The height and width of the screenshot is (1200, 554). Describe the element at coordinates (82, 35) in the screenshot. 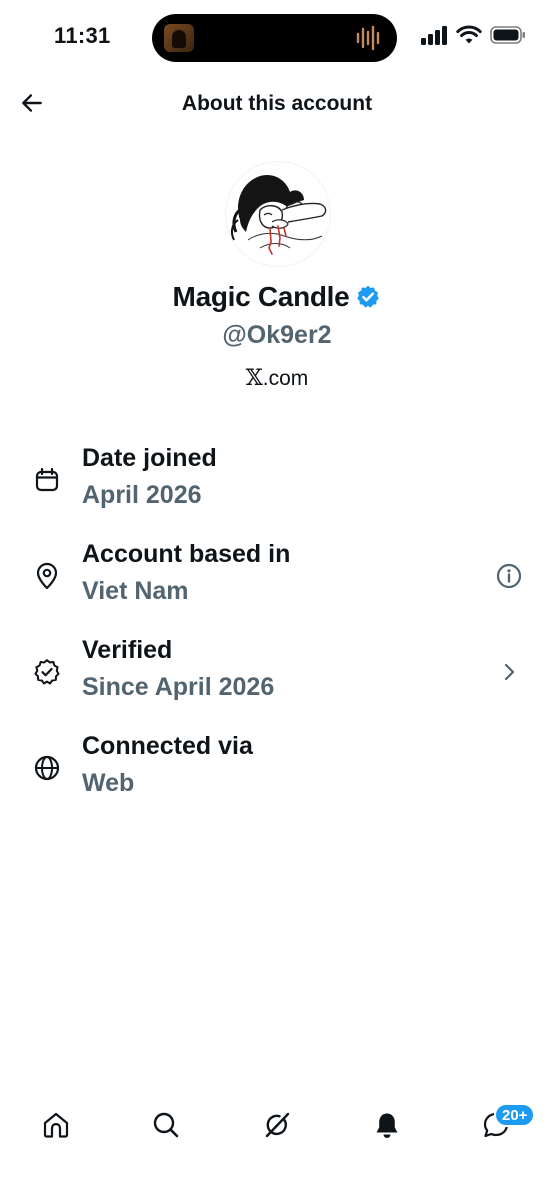

I see `status-time: 11:31` at that location.